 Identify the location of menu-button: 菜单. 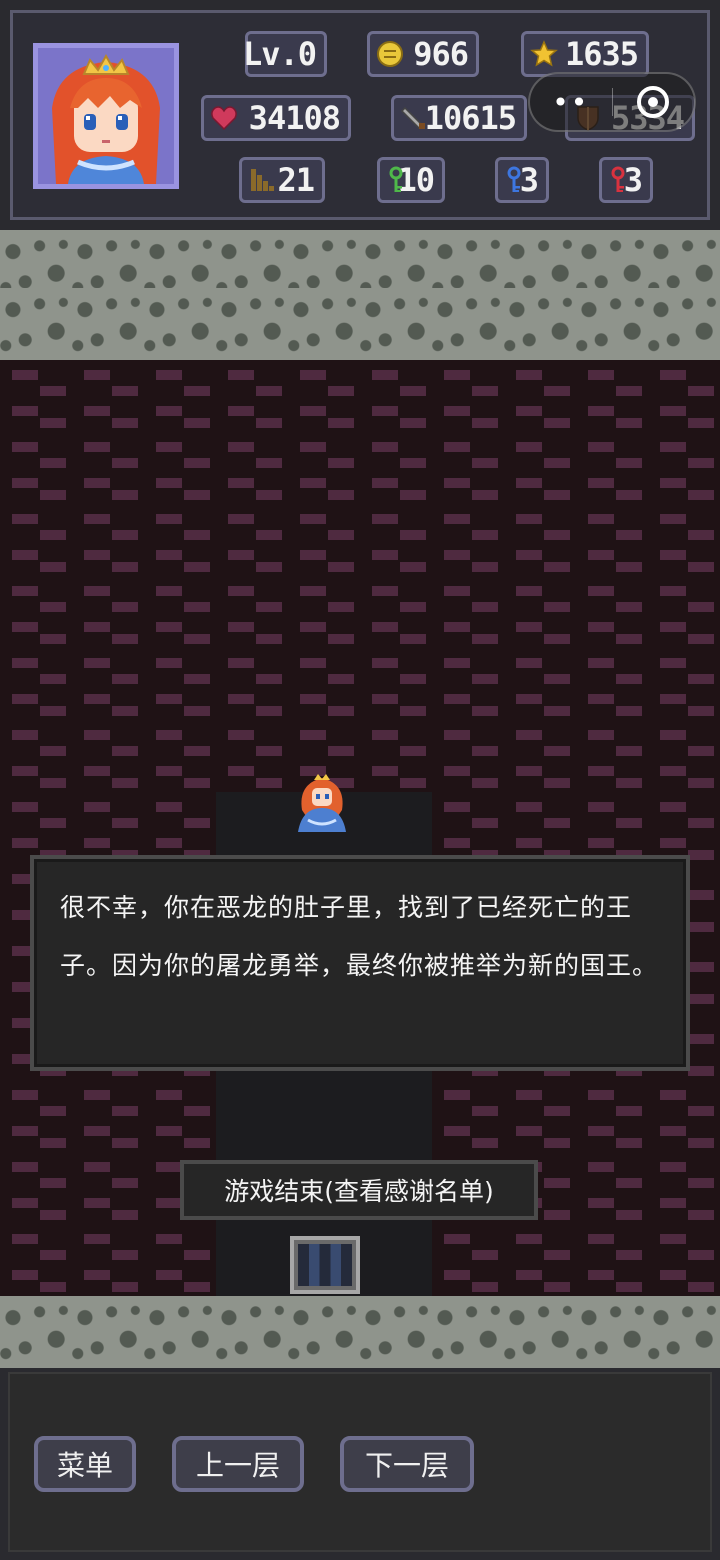
(85, 1464).